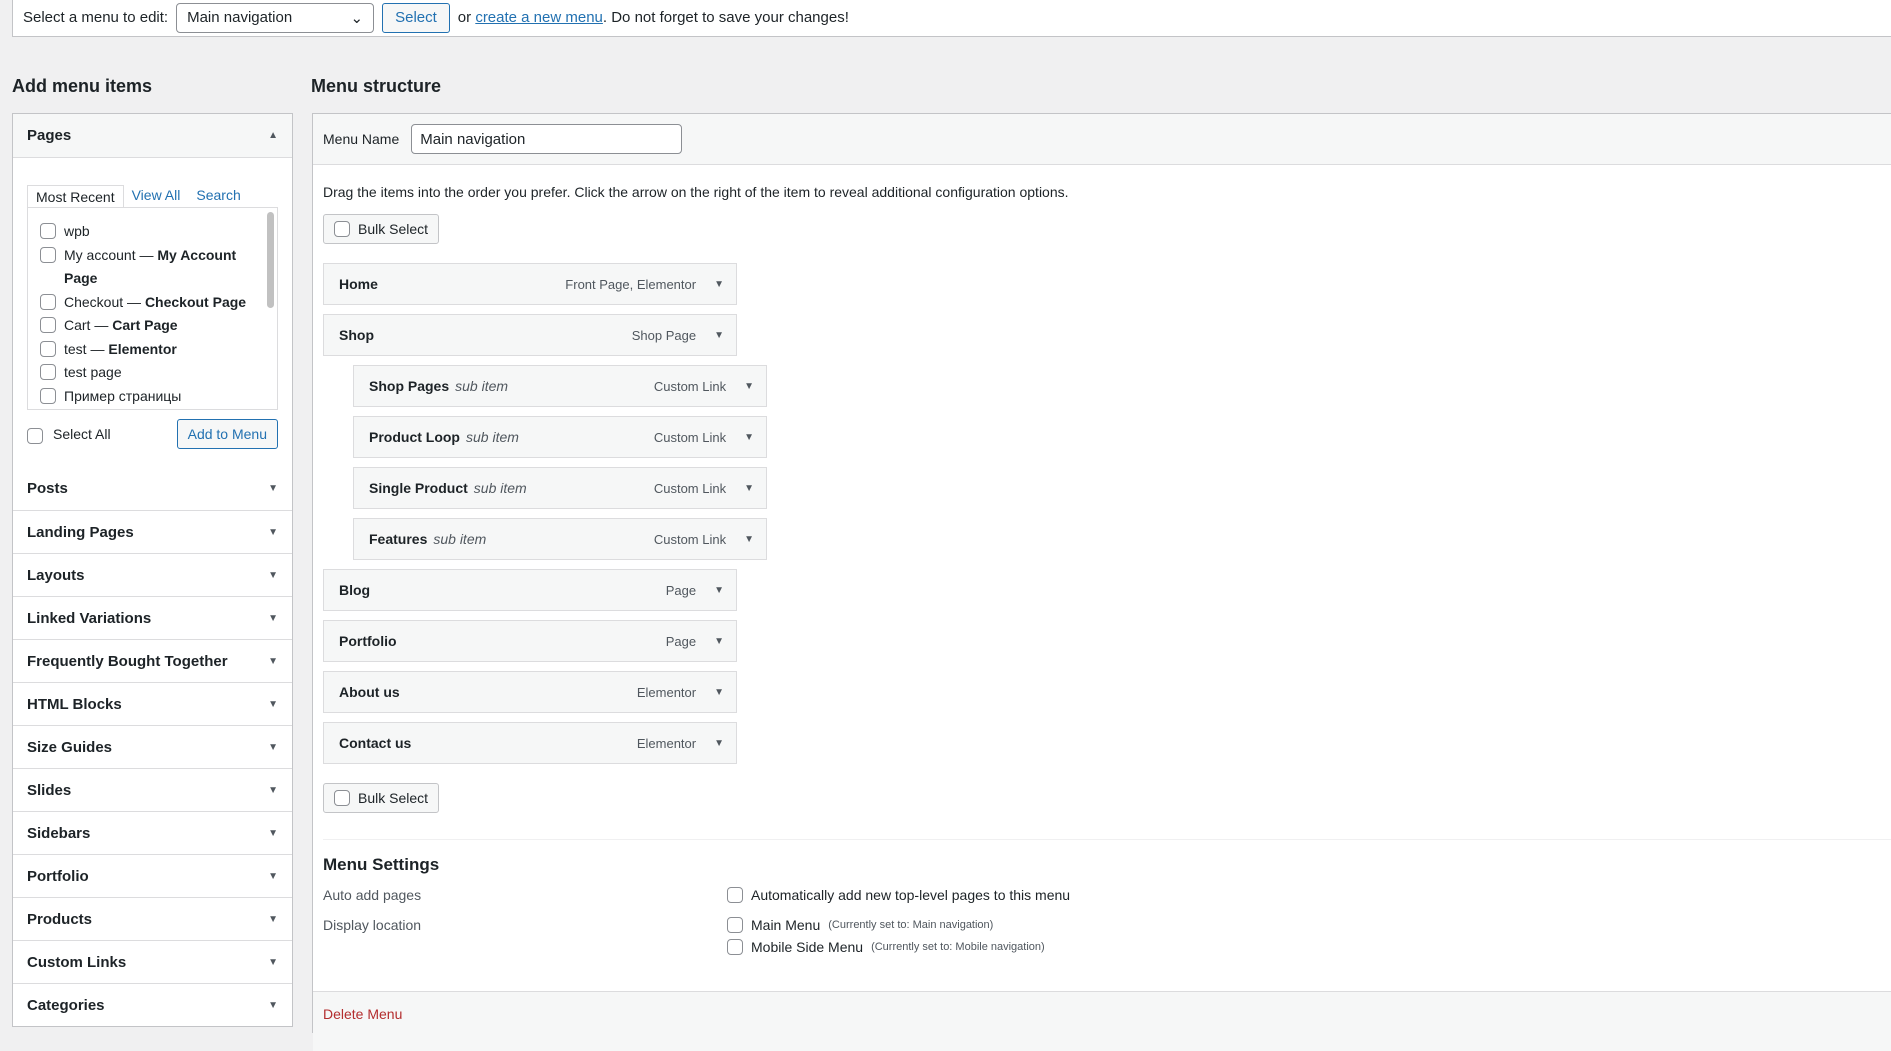 The width and height of the screenshot is (1891, 1051). I want to click on create-new-menu-link: create a new menu, so click(539, 17).